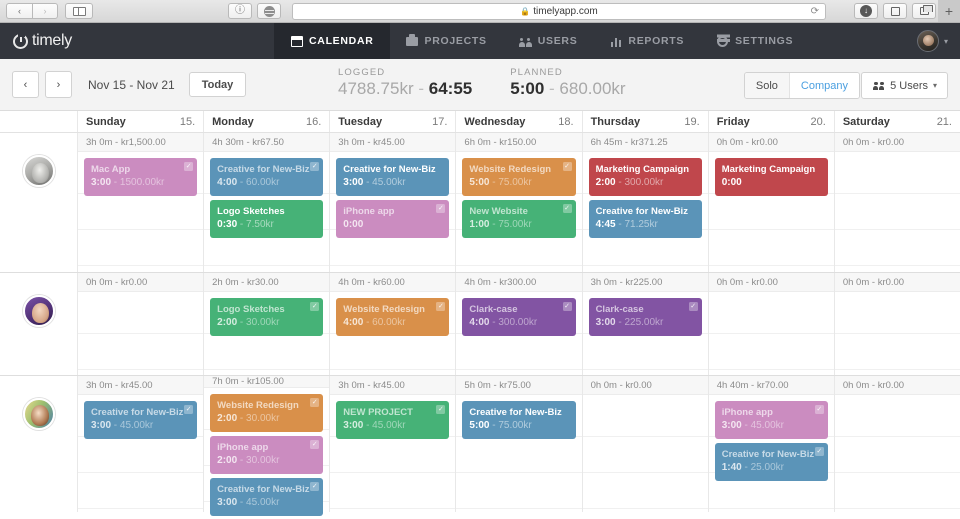 This screenshot has width=960, height=519. Describe the element at coordinates (932, 41) in the screenshot. I see `account-menu: ▾` at that location.